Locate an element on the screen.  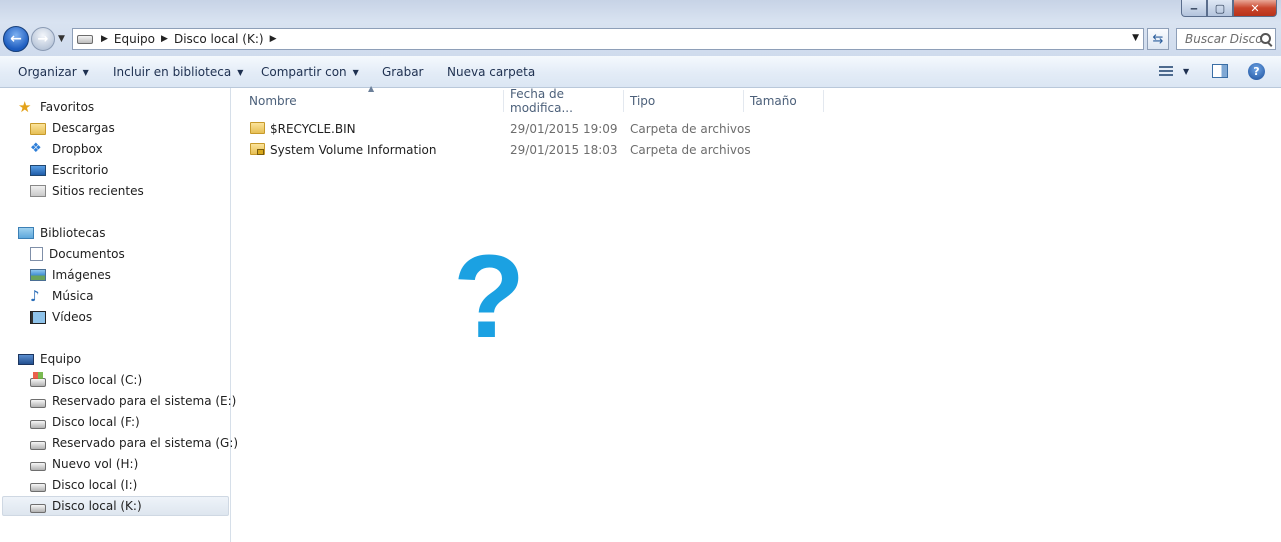
nav-item-sitios-recientes: Sitios recientes is located at coordinates (87, 191).